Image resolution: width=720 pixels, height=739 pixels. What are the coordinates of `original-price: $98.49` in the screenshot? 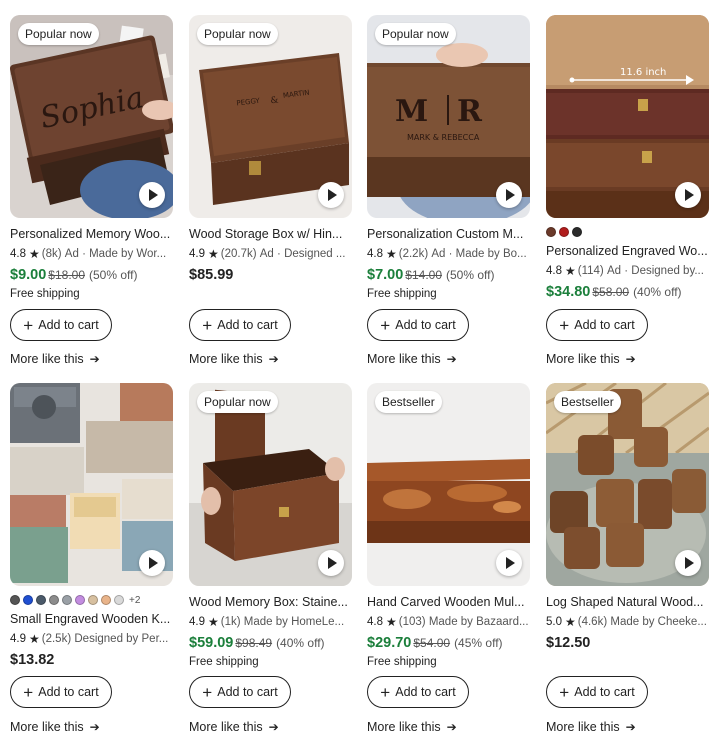 It's located at (254, 643).